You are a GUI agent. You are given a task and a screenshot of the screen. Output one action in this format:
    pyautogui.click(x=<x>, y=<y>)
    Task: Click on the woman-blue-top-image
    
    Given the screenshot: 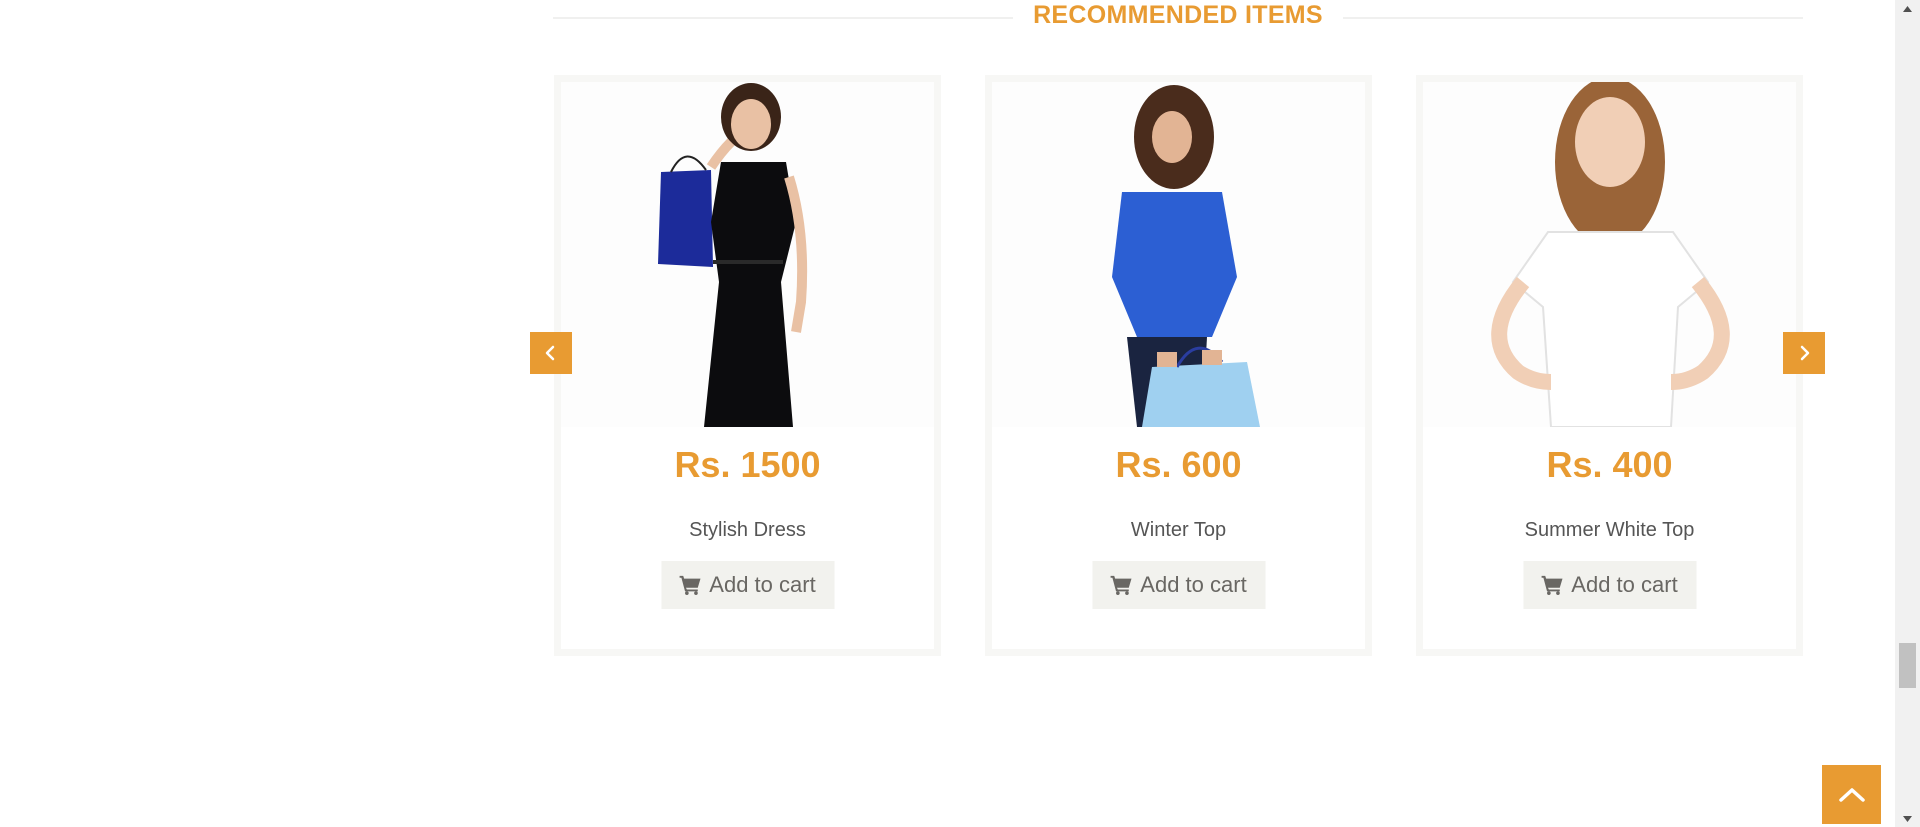 What is the action you would take?
    pyautogui.click(x=1178, y=254)
    